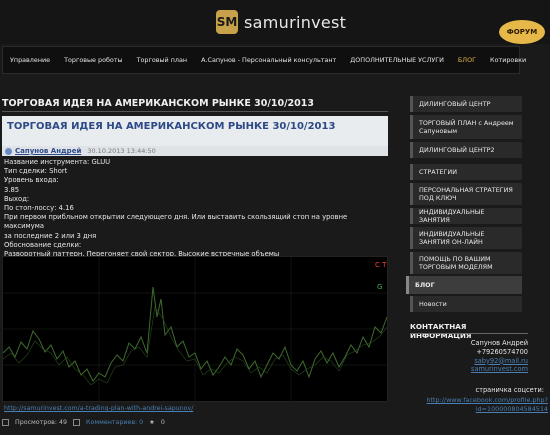 This screenshot has height=435, width=550. I want to click on sidebar-item-model-help: ПОМОЩЬ ПО ВАШИМ ТОРГОВЫМ МОДЕЛЯМ, so click(466, 263).